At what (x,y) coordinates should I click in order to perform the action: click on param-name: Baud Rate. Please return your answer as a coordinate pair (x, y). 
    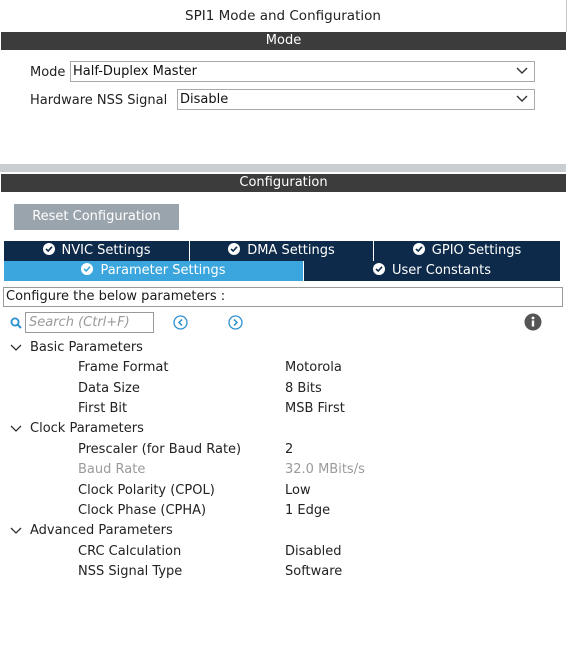
    Looking at the image, I should click on (112, 469).